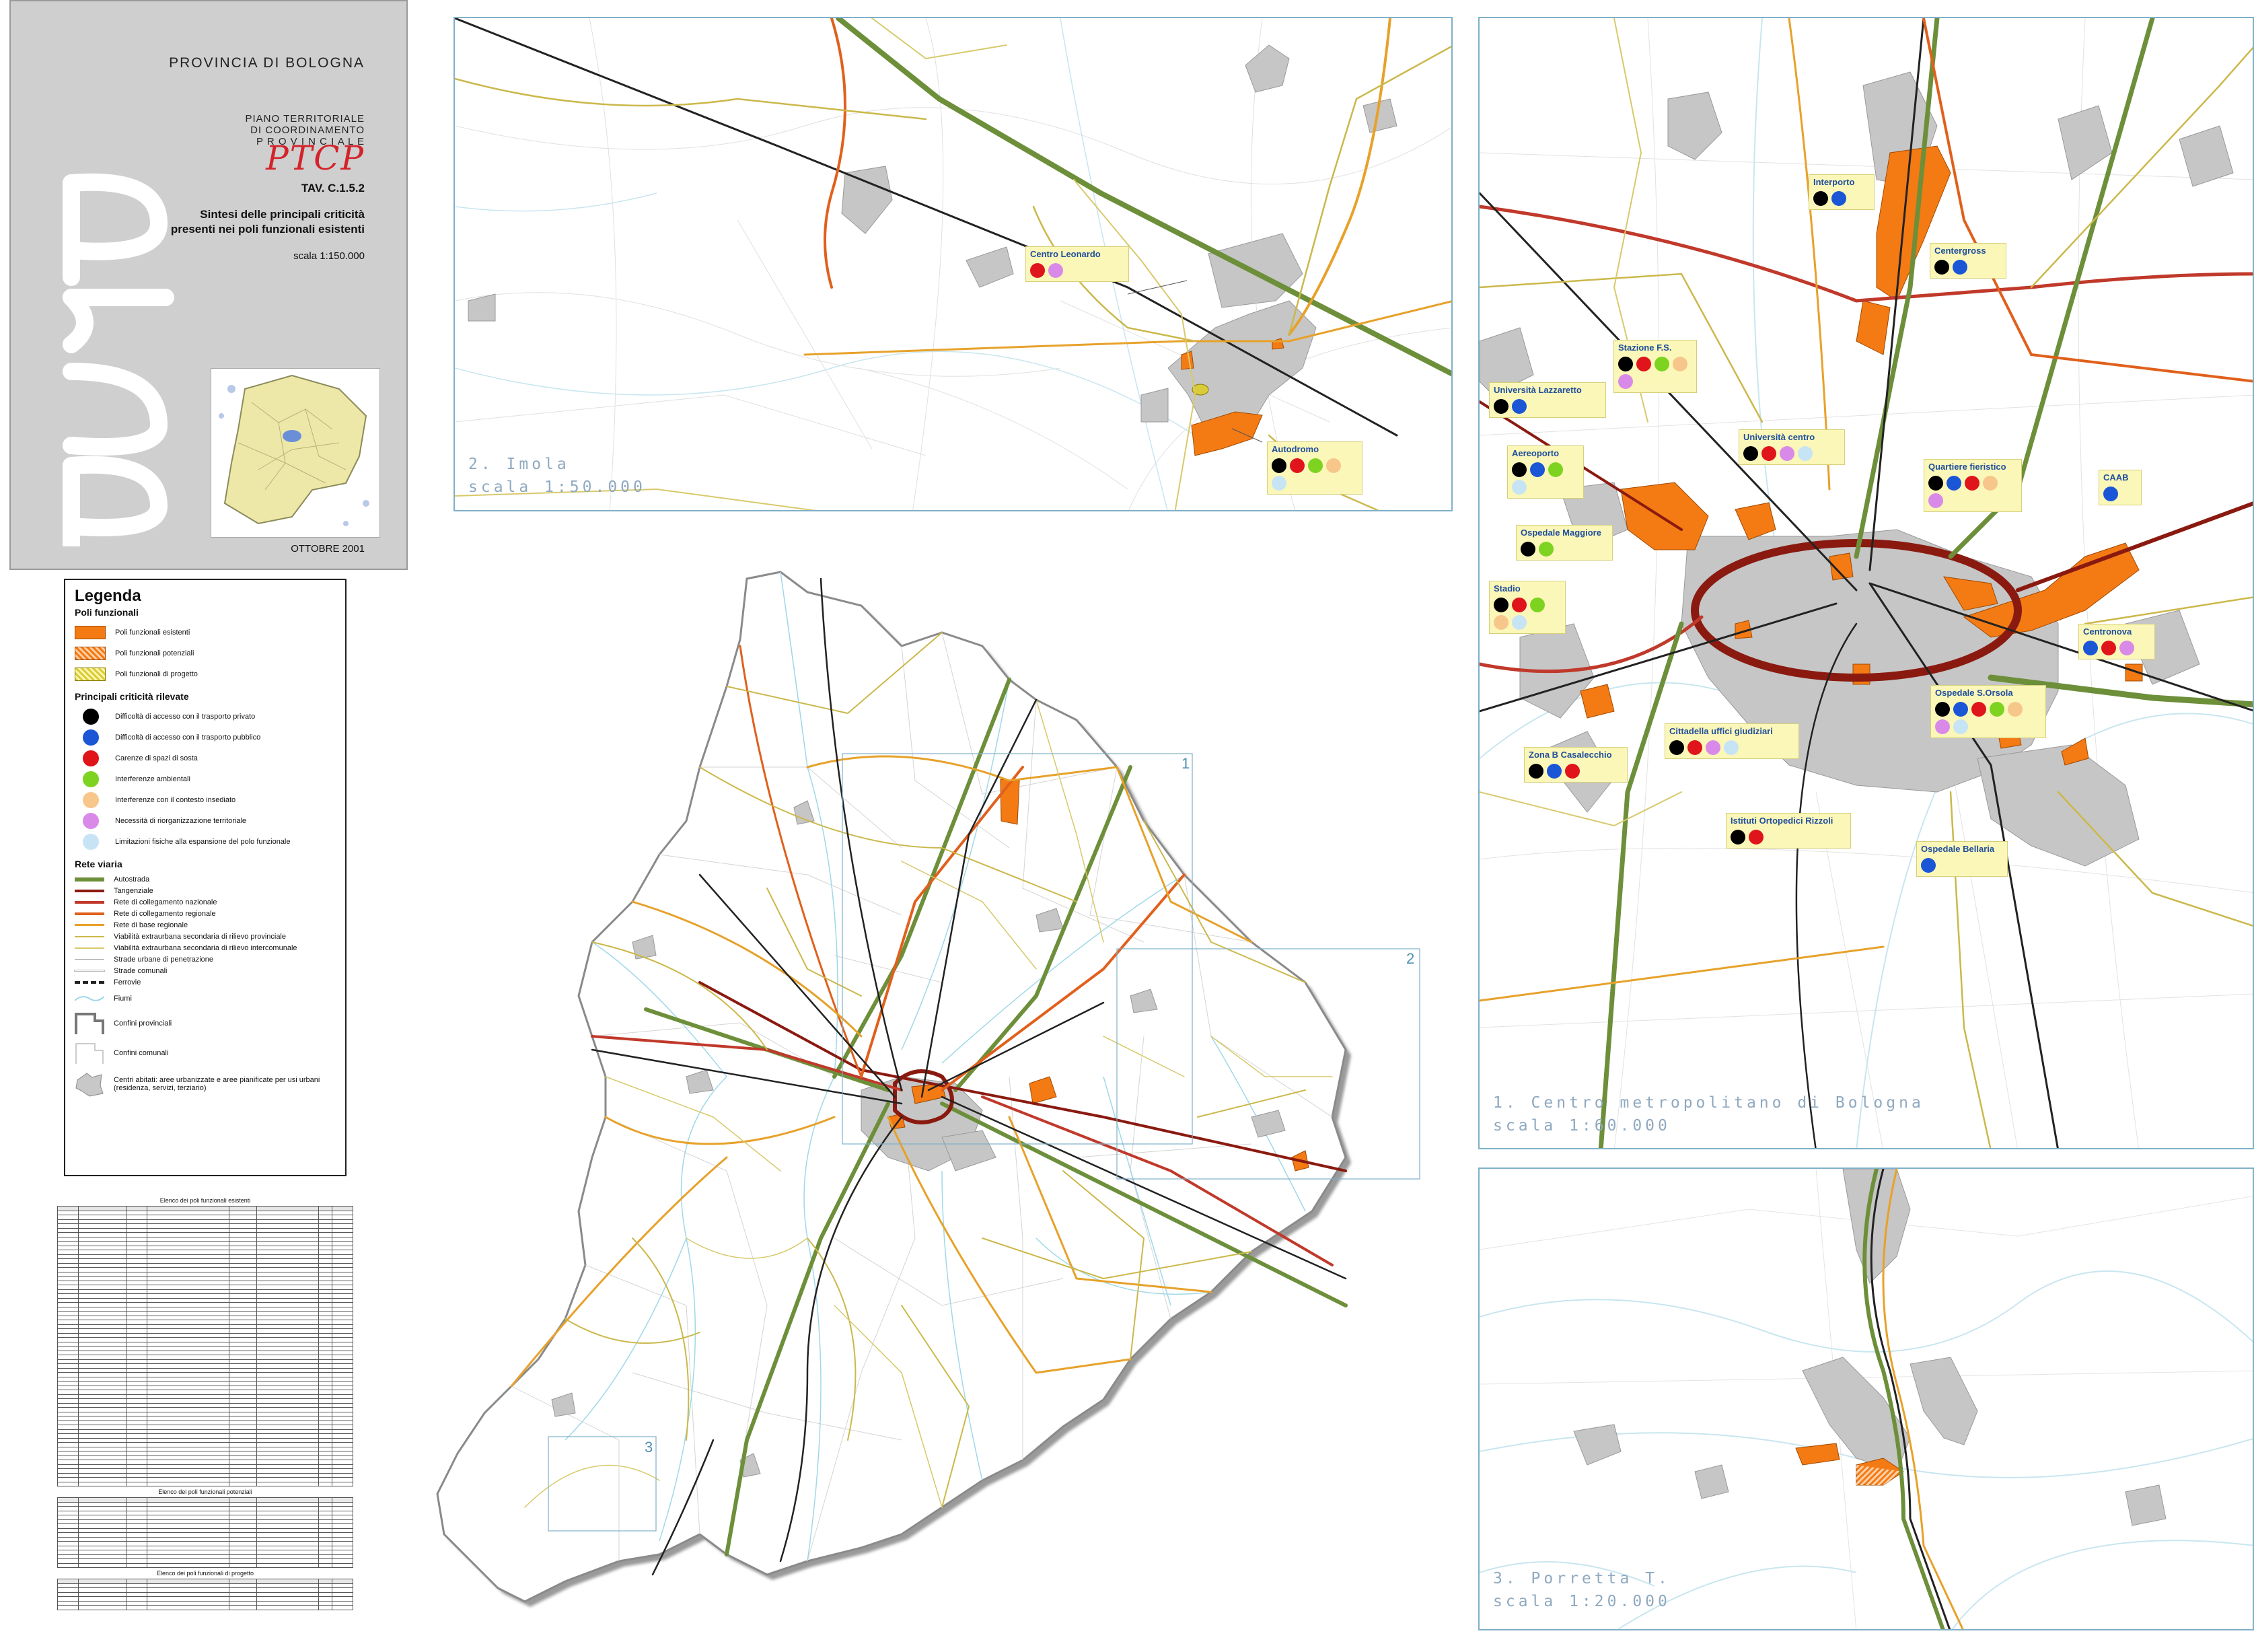 This screenshot has height=1652, width=2254. Describe the element at coordinates (205, 1594) in the screenshot. I see `table-poli-progetto` at that location.